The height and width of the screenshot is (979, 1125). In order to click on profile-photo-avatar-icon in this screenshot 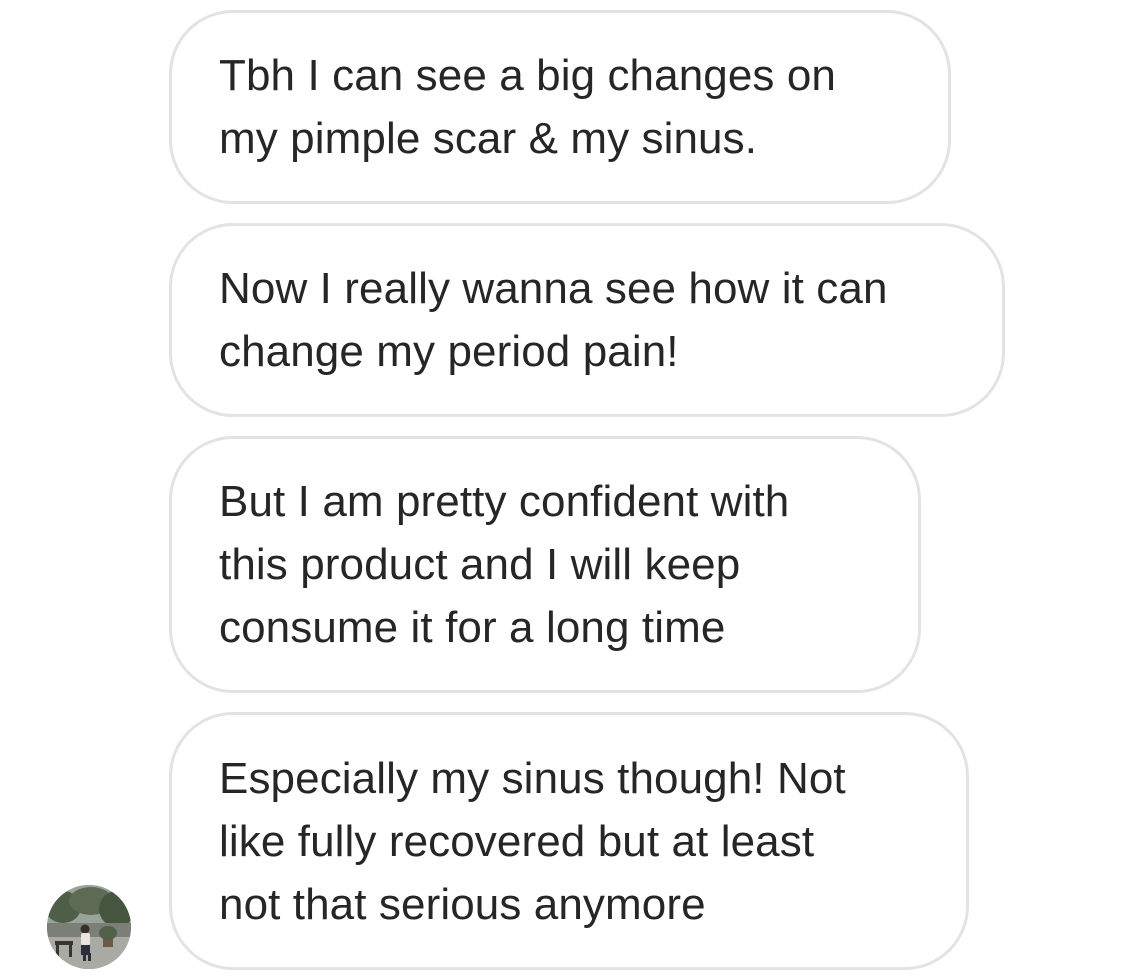, I will do `click(89, 927)`.